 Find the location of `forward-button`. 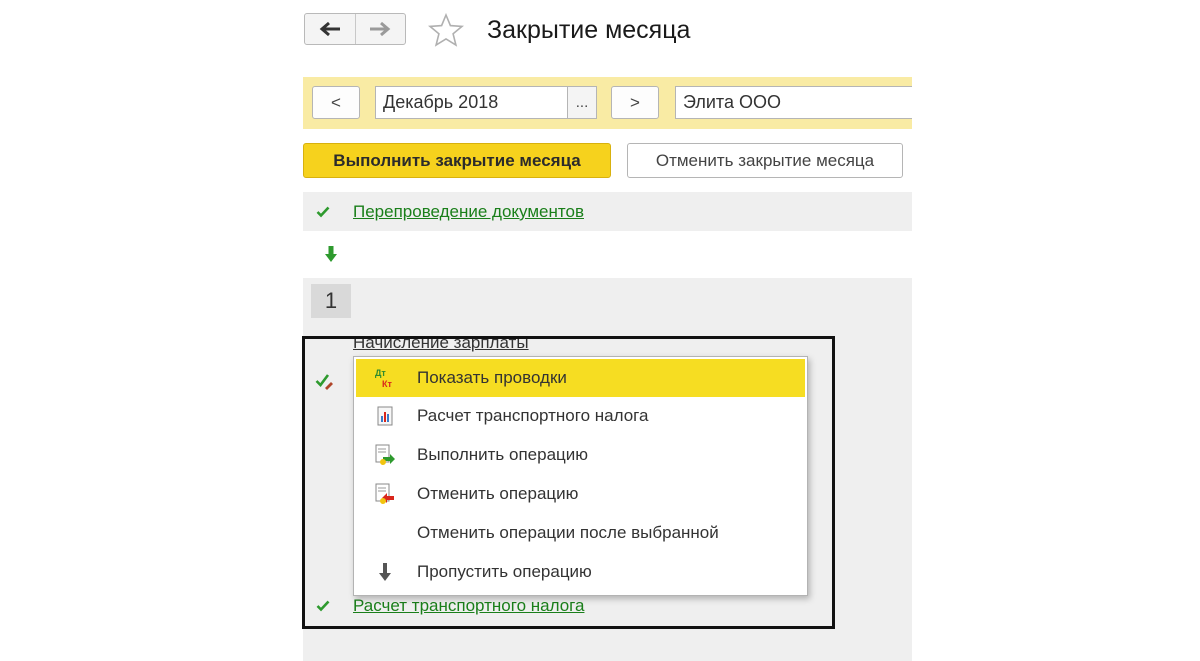

forward-button is located at coordinates (380, 29).